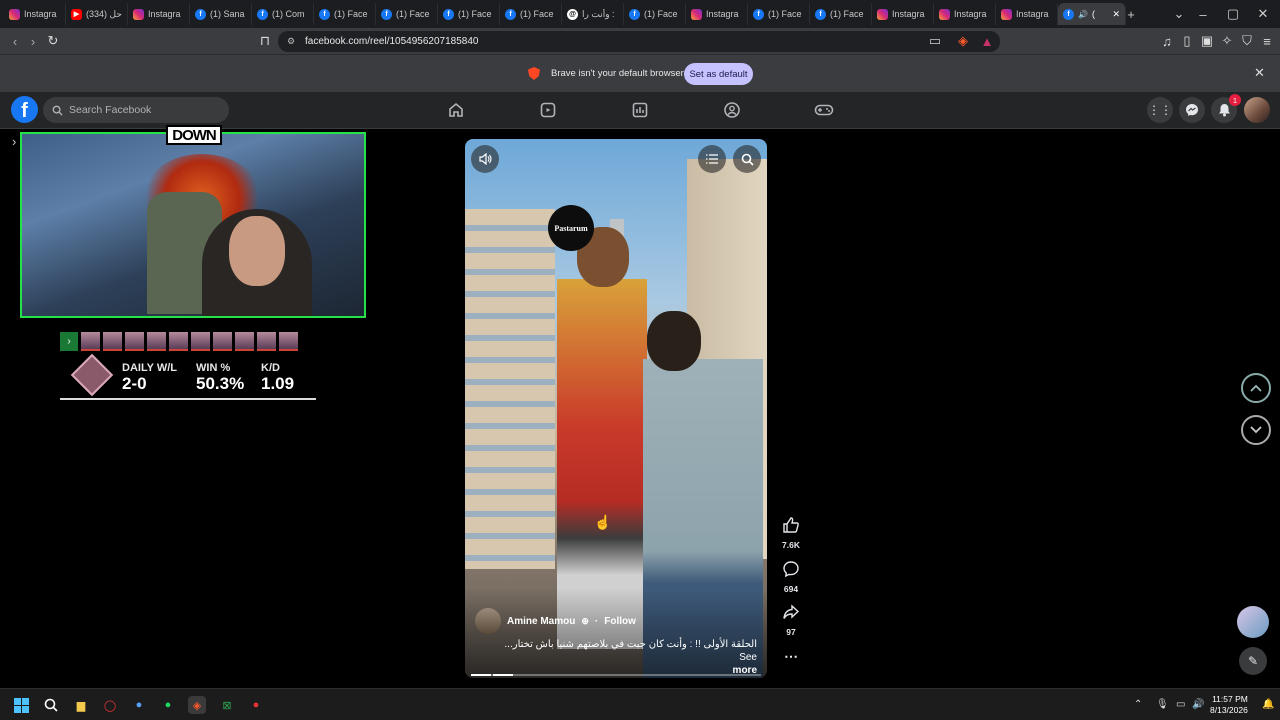 The image size is (1280, 720). I want to click on opera-icon: ◯, so click(110, 705).